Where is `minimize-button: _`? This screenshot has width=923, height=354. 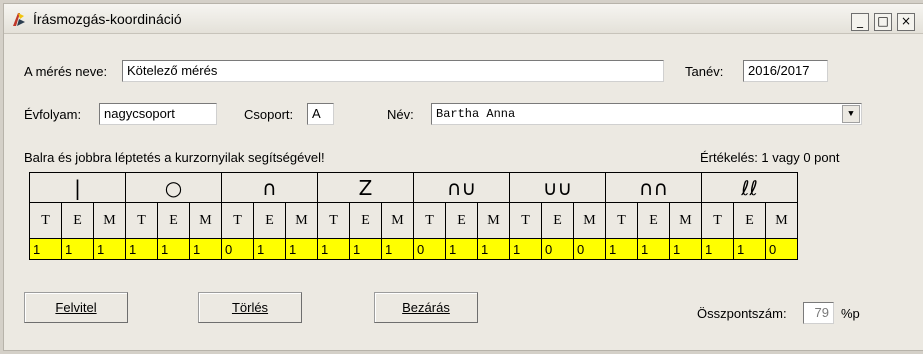
minimize-button: _ is located at coordinates (860, 22).